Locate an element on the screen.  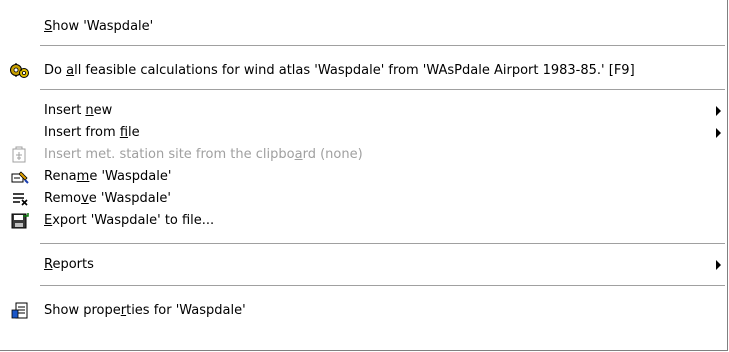
menu-item-remove: Remove 'Waspdale' is located at coordinates (363, 199).